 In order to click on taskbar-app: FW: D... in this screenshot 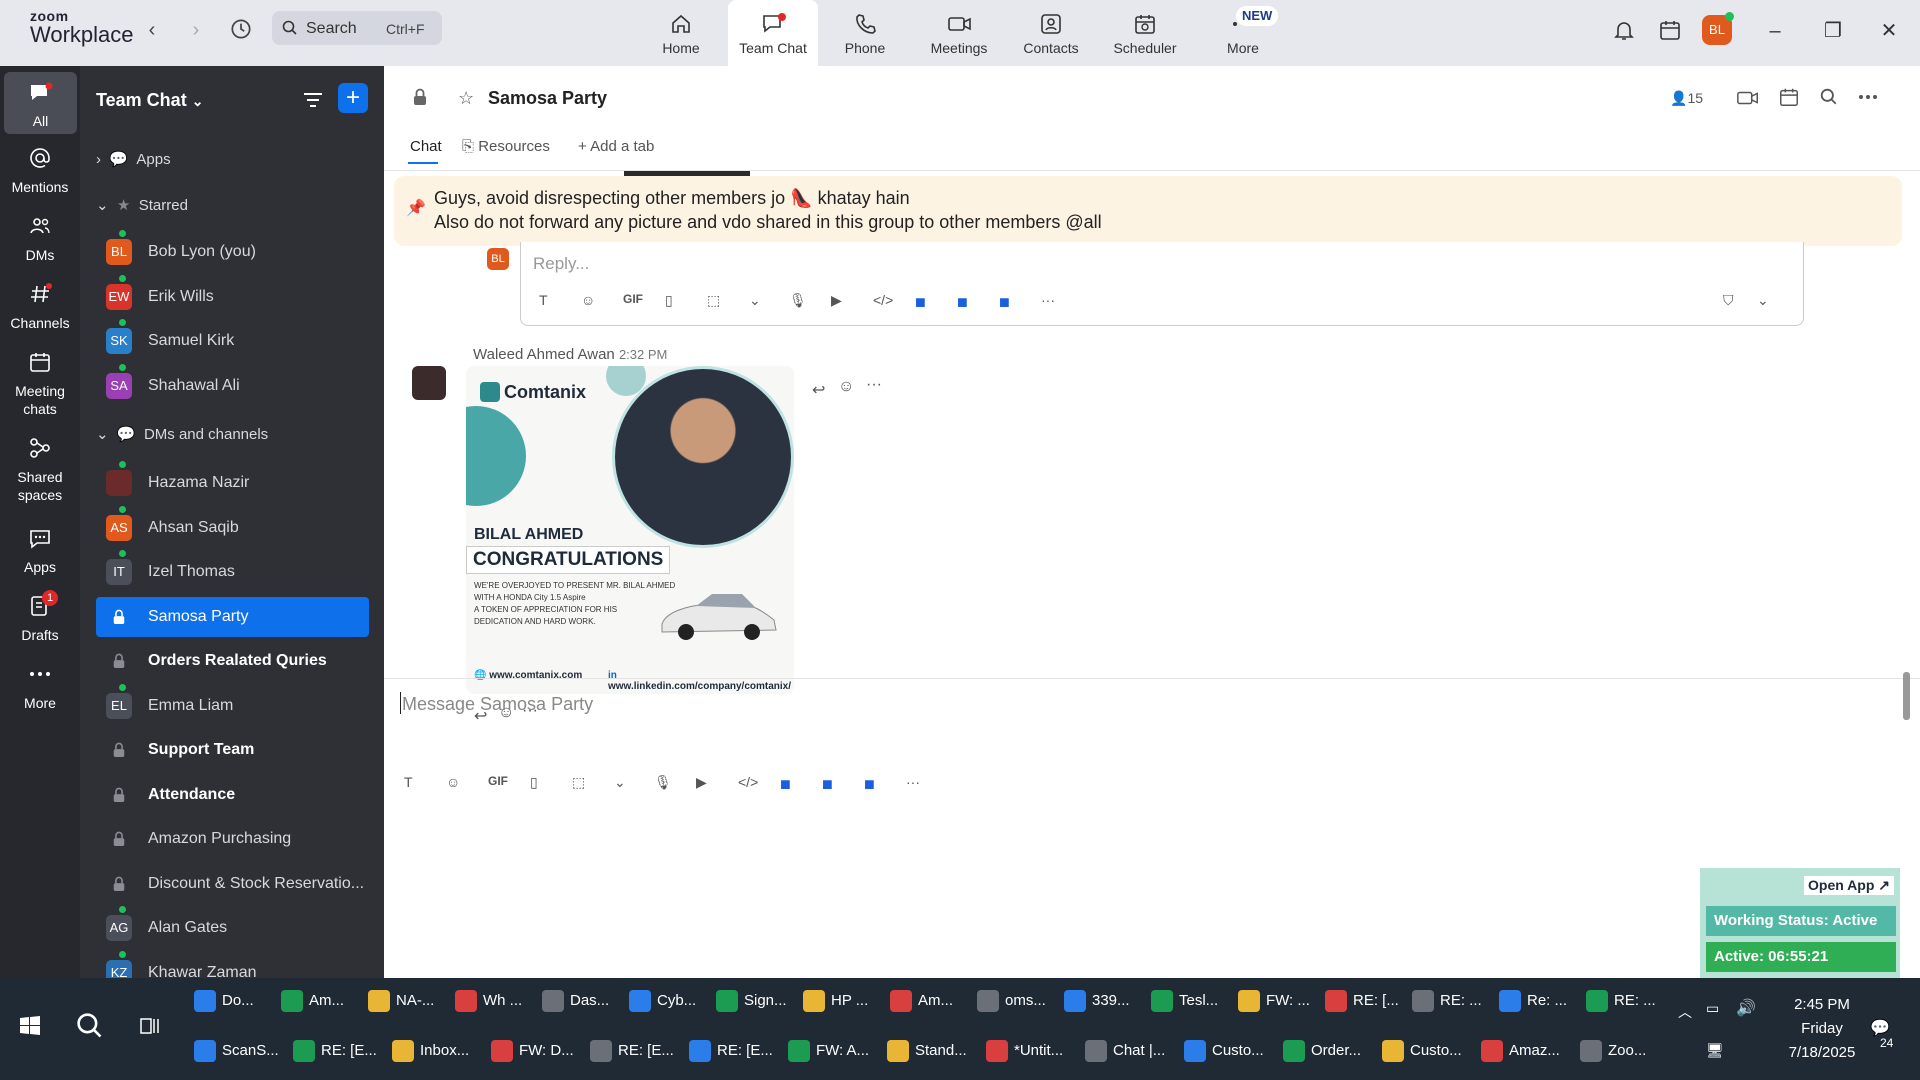, I will do `click(532, 1051)`.